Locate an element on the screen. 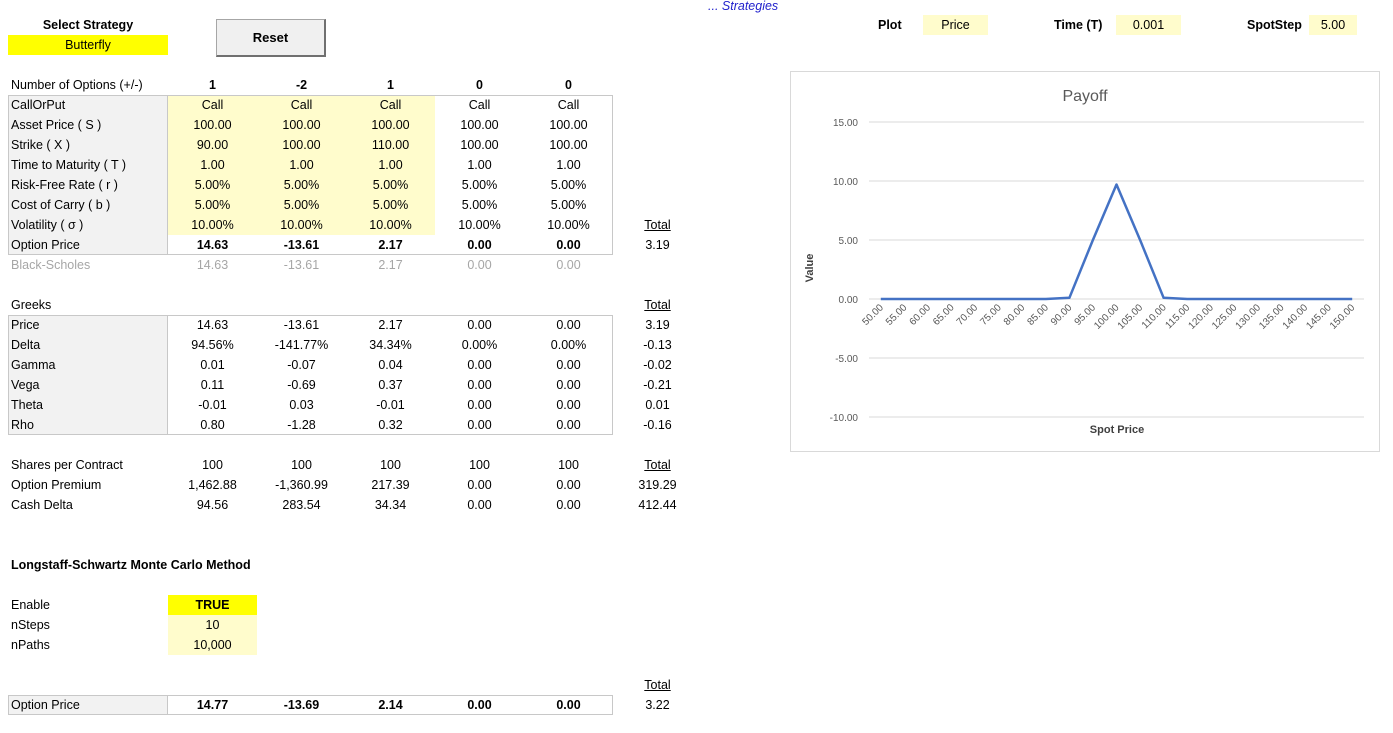  option-time-3: 1.00 is located at coordinates (390, 165).